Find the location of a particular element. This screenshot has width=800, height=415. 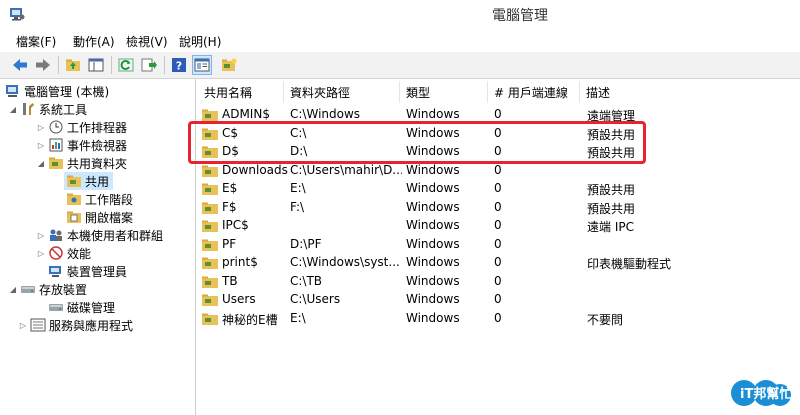

table-row: Downloads C:\Users\mahir\D... Windows 0 is located at coordinates (499, 171).